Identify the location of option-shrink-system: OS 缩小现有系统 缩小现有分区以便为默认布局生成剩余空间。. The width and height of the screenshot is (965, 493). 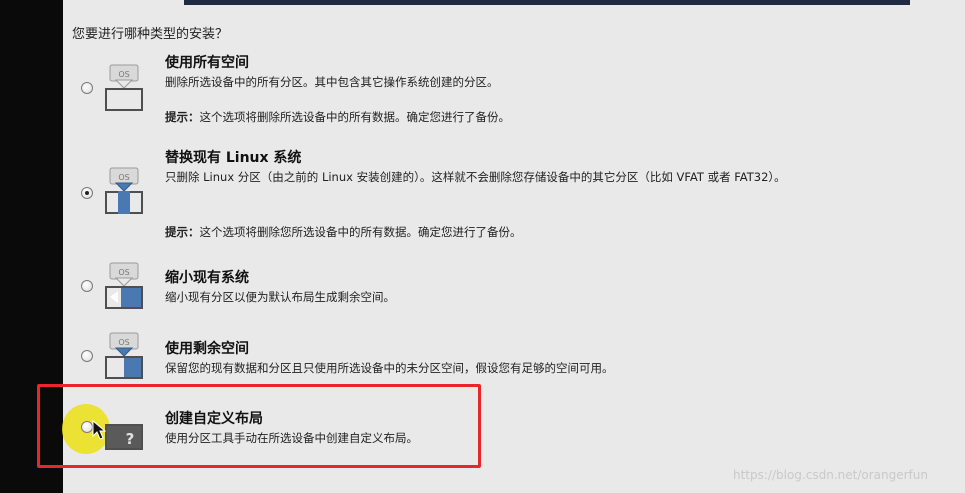
(480, 291).